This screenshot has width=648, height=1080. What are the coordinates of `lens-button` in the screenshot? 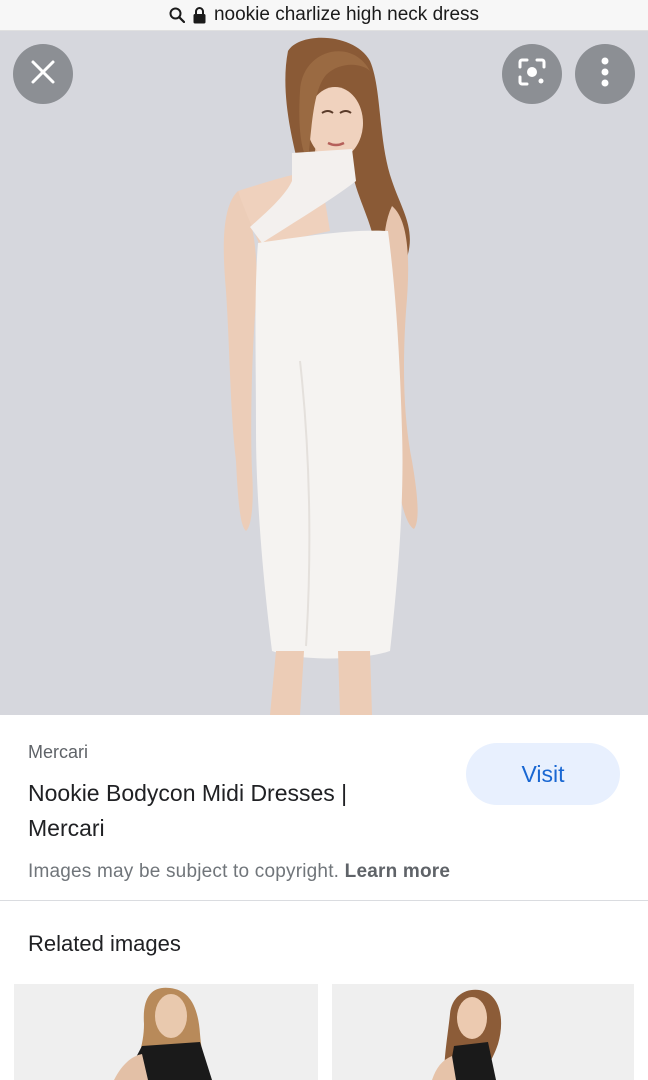 It's located at (532, 74).